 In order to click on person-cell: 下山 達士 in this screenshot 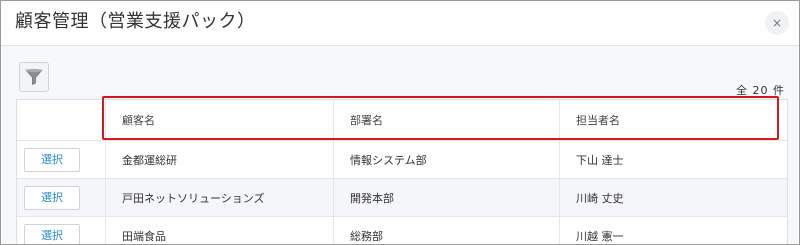, I will do `click(673, 159)`.